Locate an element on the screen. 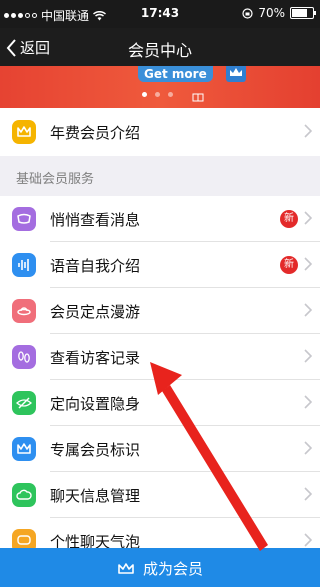 The image size is (320, 587). section-title: 基础会员服务 is located at coordinates (55, 179).